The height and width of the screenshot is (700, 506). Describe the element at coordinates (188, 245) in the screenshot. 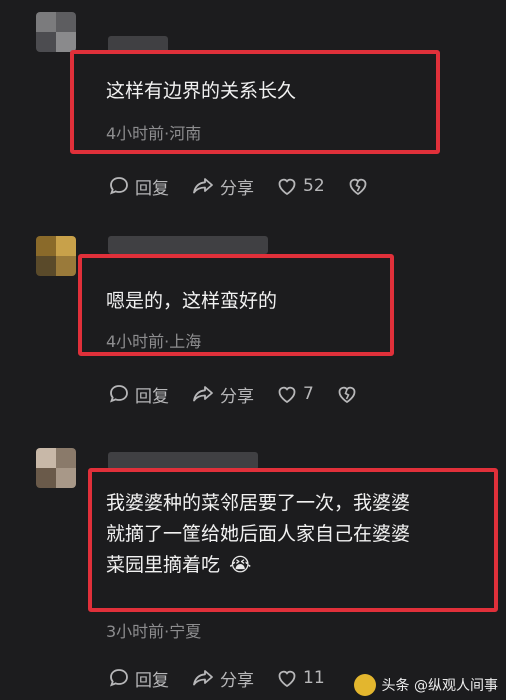

I see `username-blurred` at that location.